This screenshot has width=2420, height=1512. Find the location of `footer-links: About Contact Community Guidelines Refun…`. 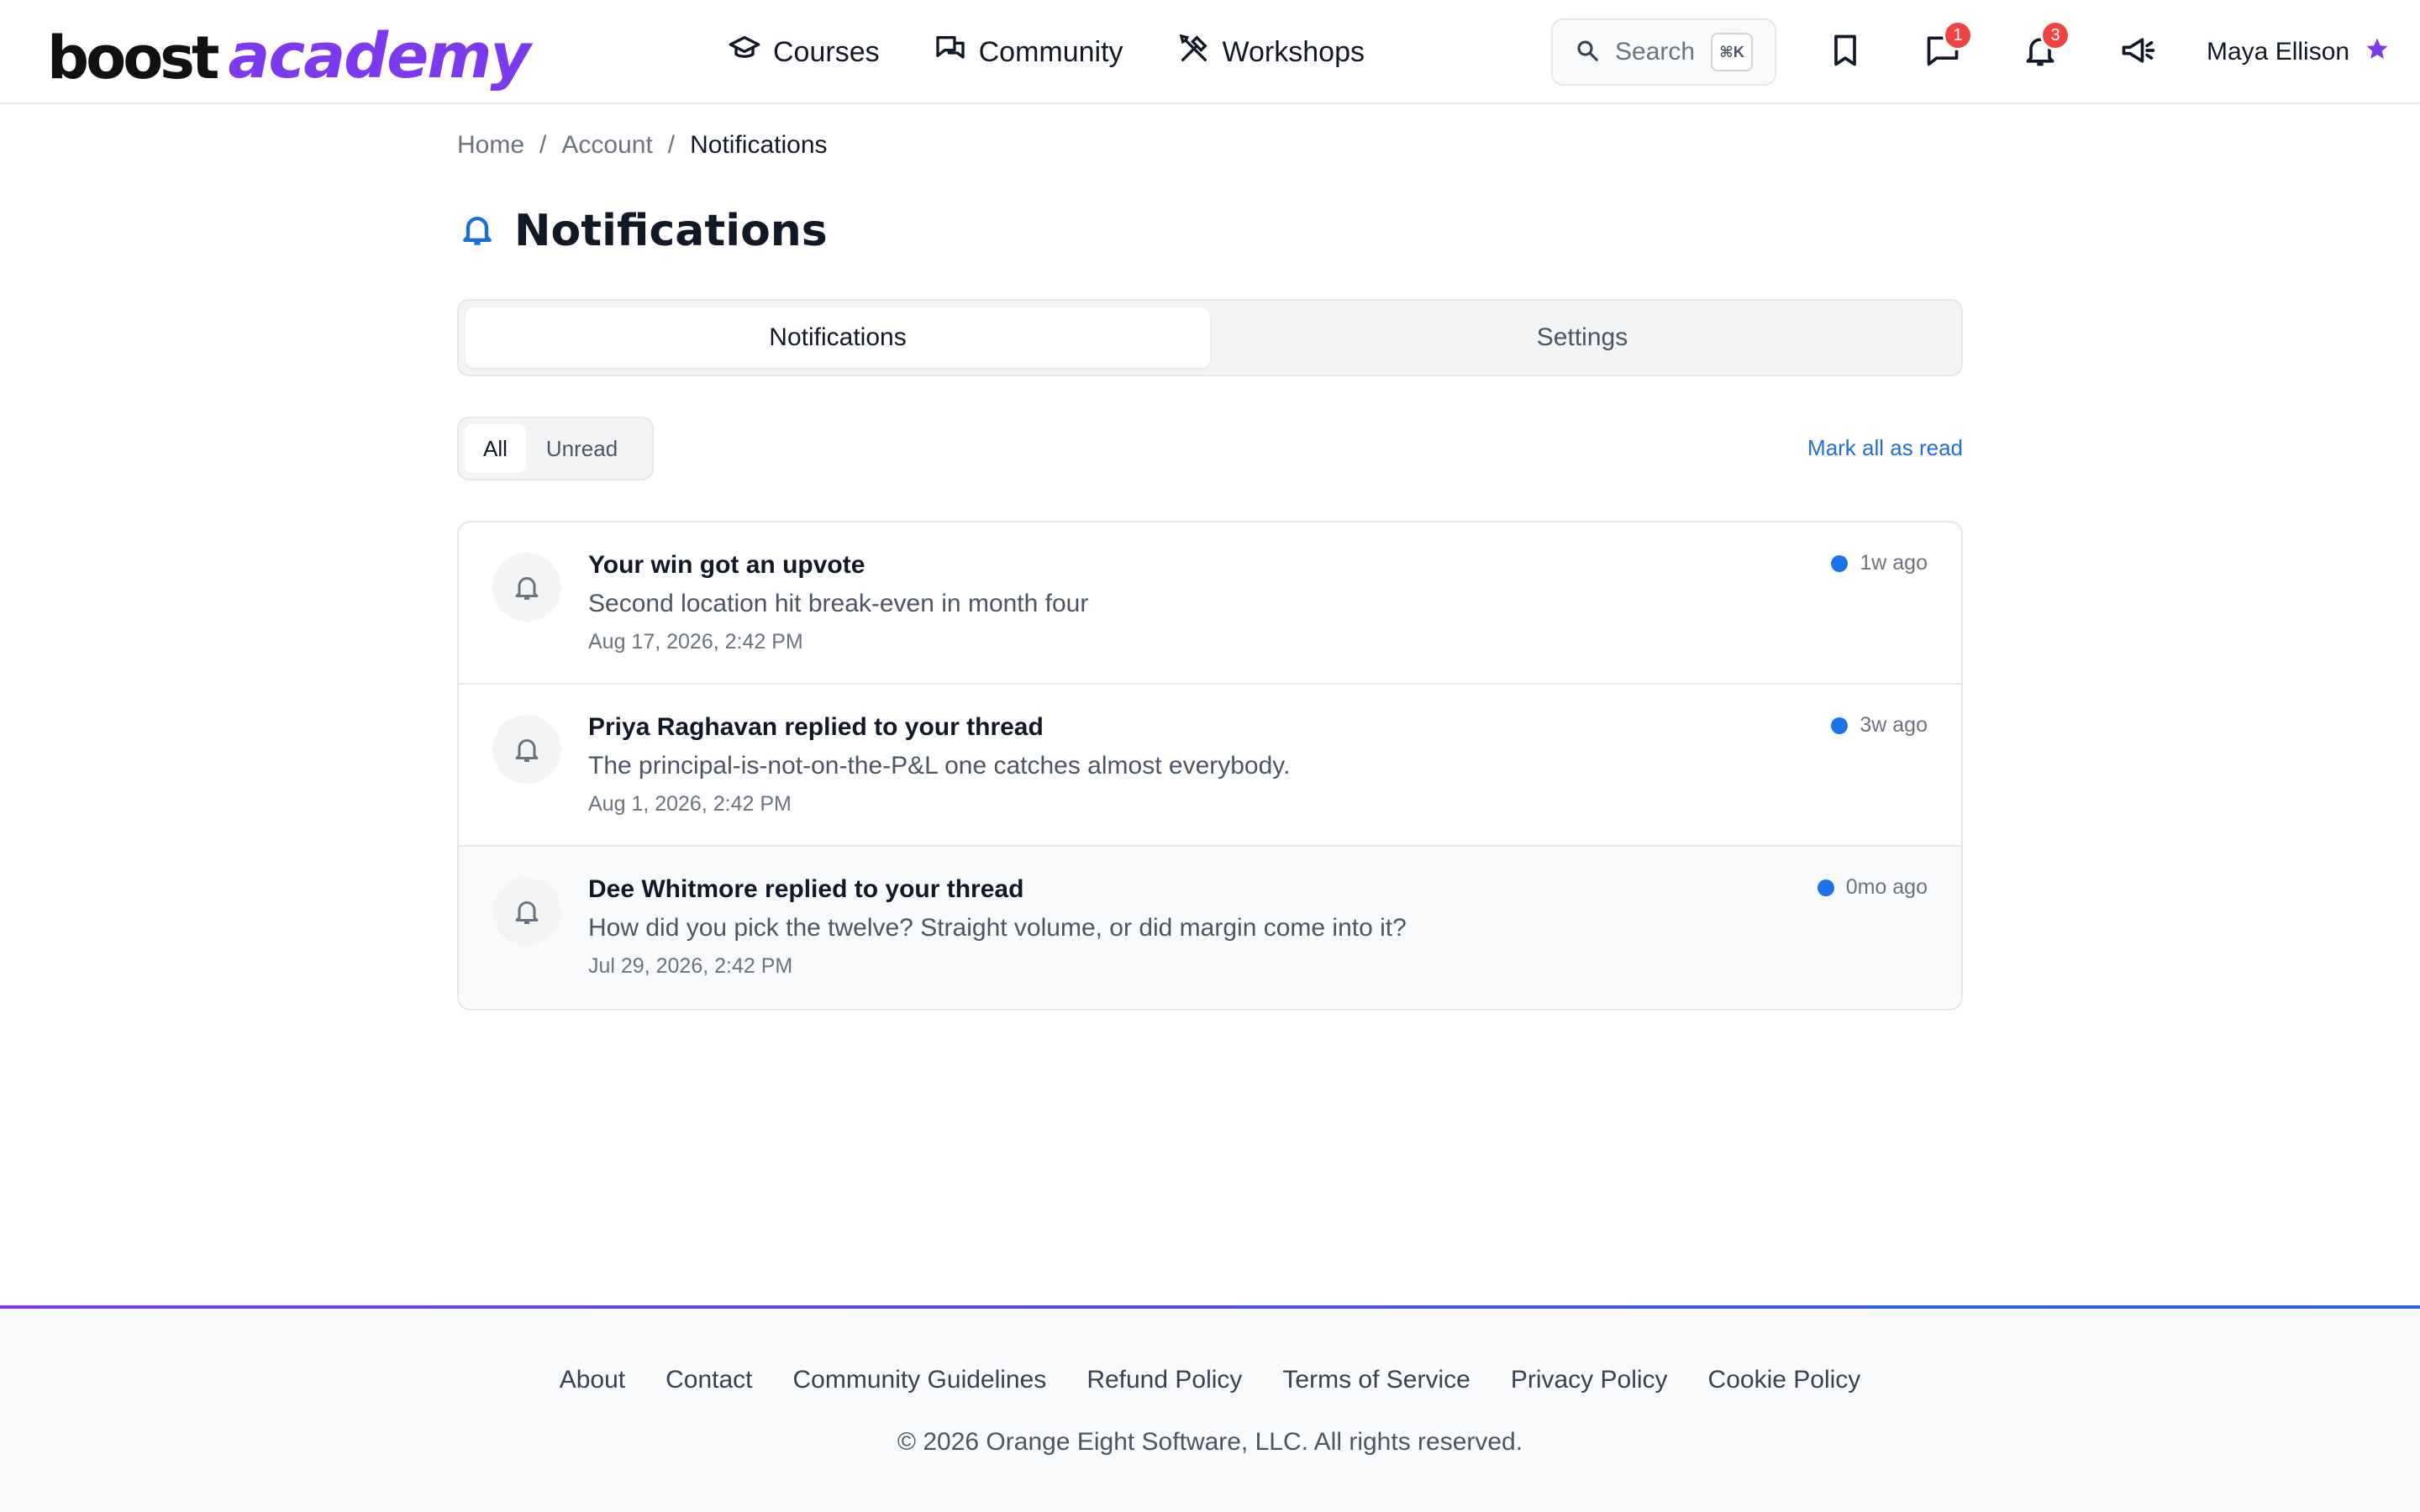

footer-links: About Contact Community Guidelines Refun… is located at coordinates (1210, 1380).